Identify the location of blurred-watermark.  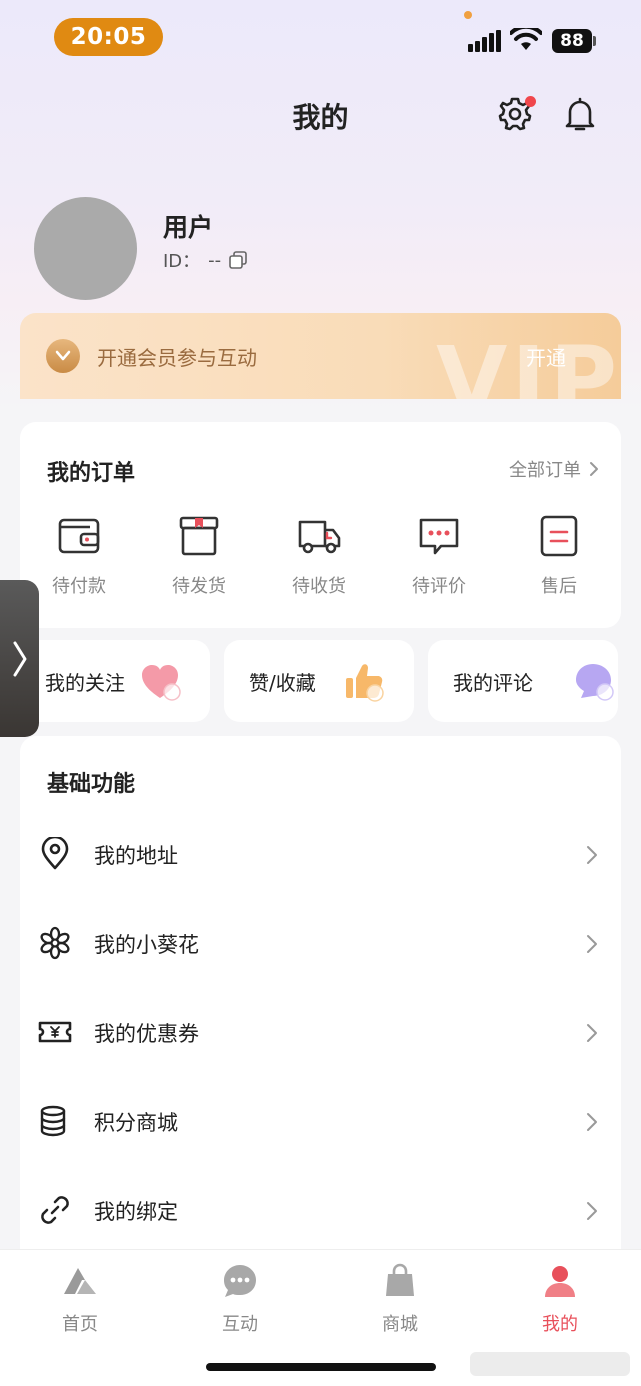
(550, 1364).